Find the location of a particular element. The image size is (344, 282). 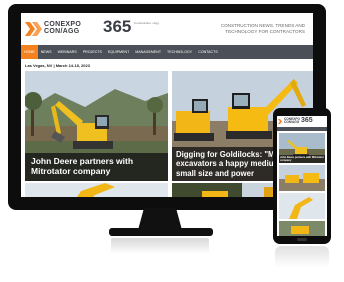

event-dateline: Las Vegas, NV | March 14-18, 2023 is located at coordinates (57, 65).